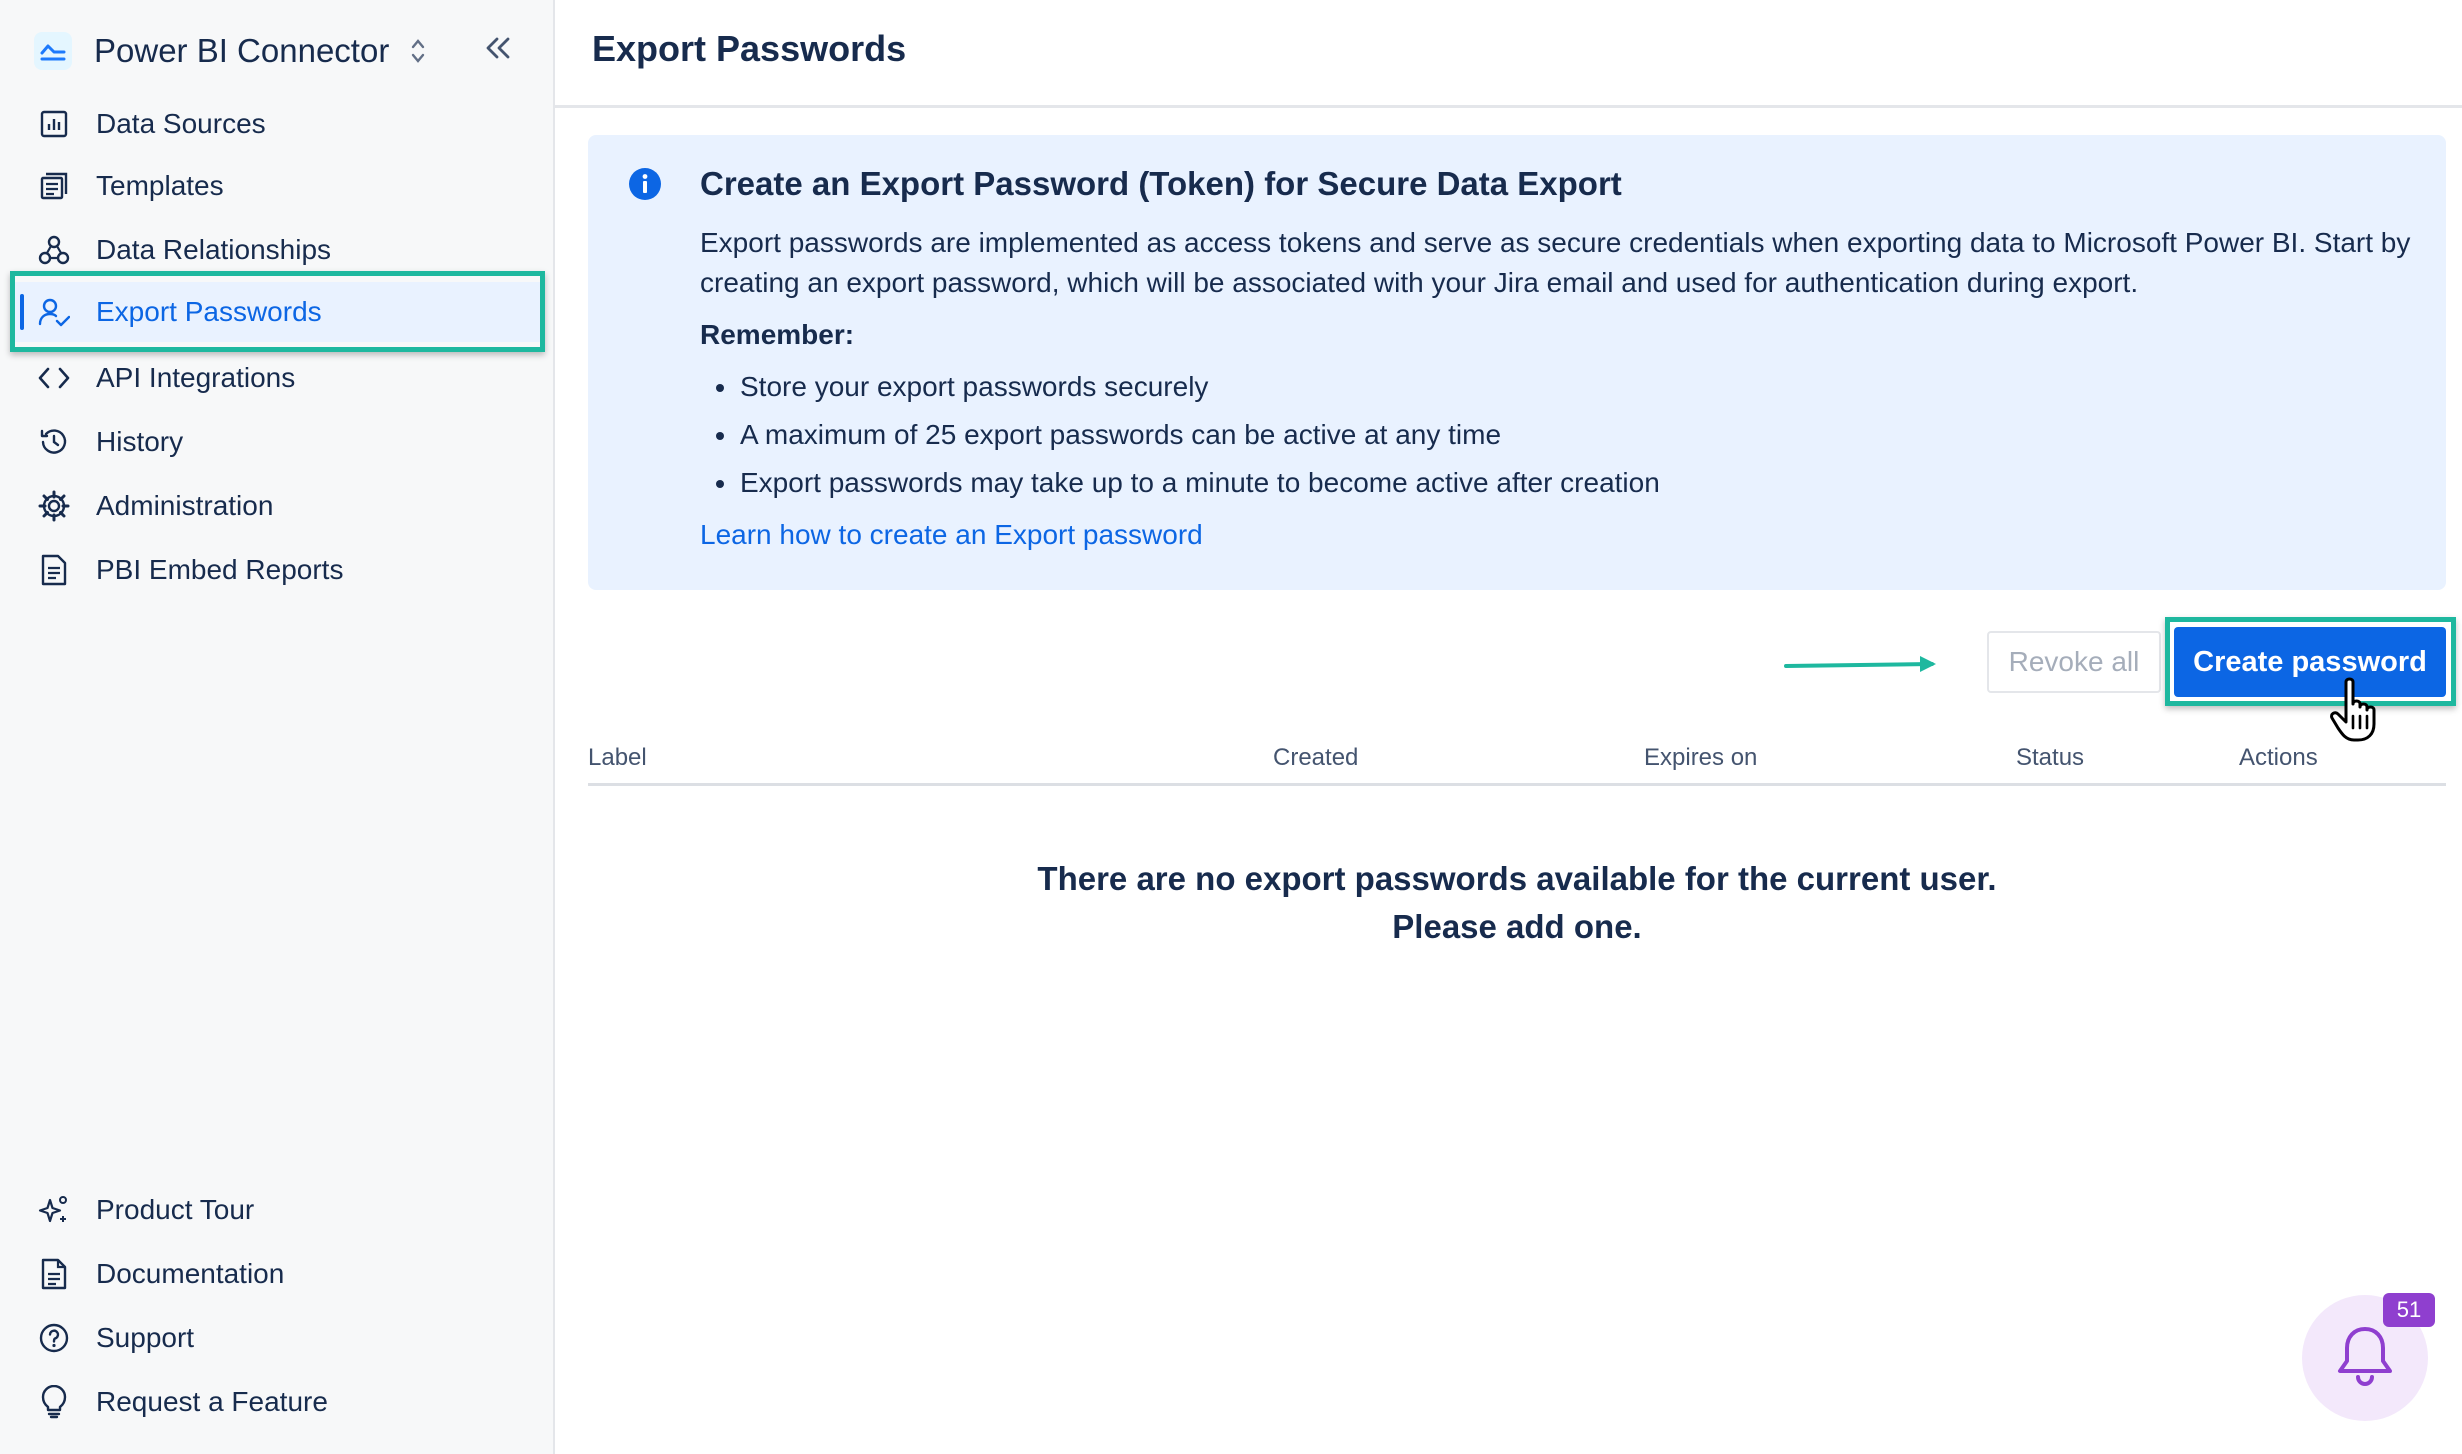 The width and height of the screenshot is (2462, 1454). I want to click on list-item: Store your export passwords securely, so click(1180, 387).